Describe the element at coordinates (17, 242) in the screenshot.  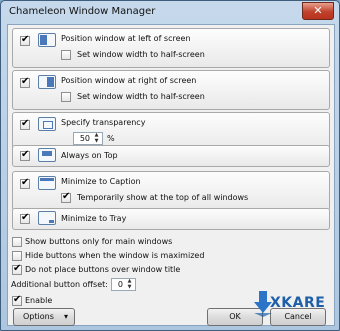
I see `checkbox-main-windows` at that location.